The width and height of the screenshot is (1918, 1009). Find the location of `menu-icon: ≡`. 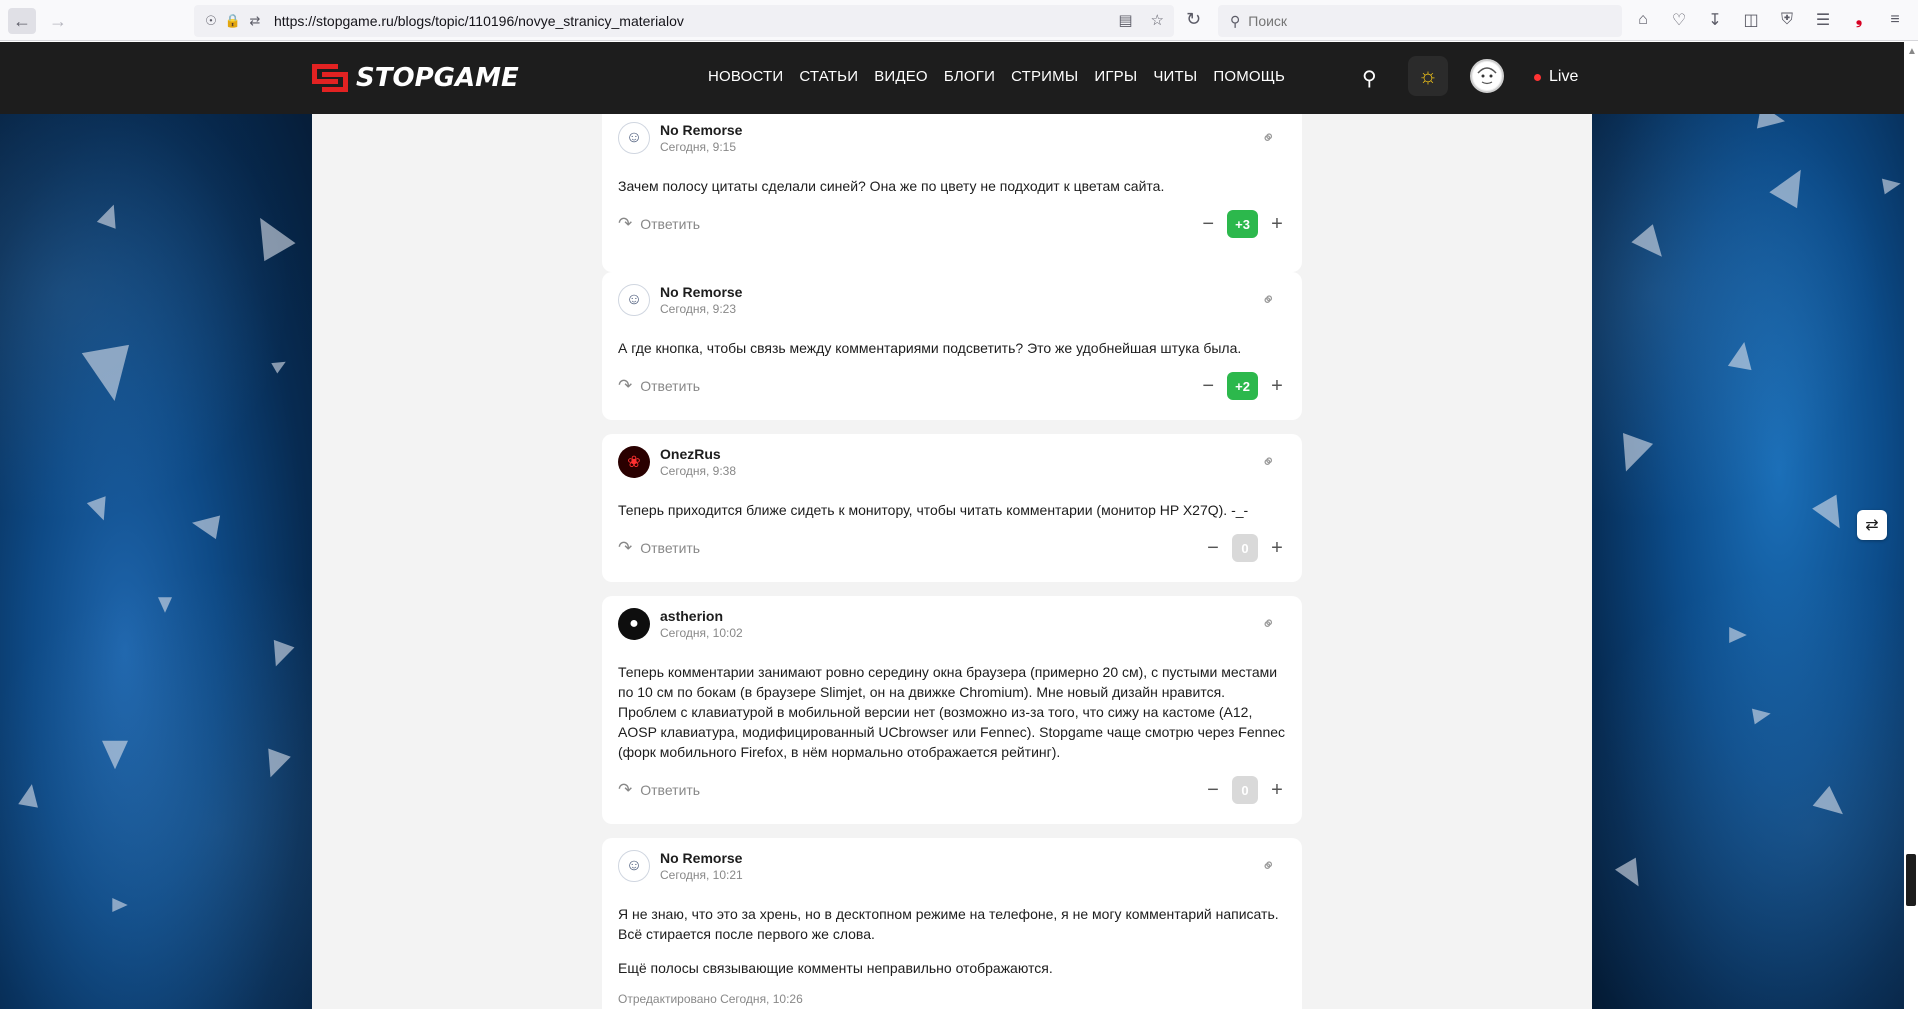

menu-icon: ≡ is located at coordinates (1895, 20).